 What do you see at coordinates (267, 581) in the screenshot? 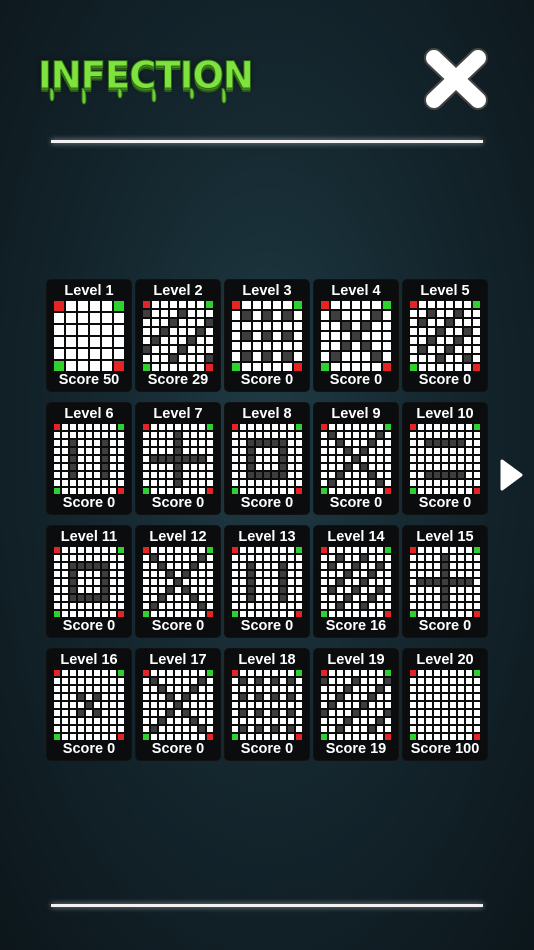
I see `level-card: Level 13 Score 0` at bounding box center [267, 581].